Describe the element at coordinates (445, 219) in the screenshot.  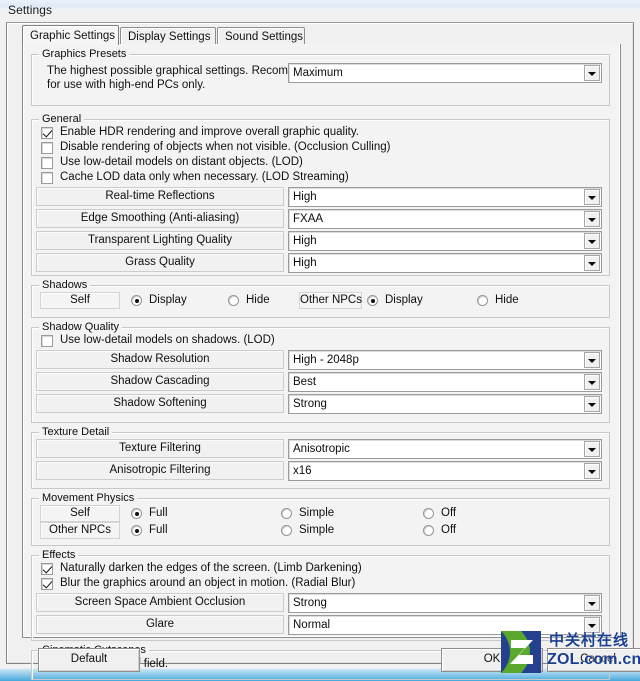
I see `dropdown-edge-smoothing: FXAA` at that location.